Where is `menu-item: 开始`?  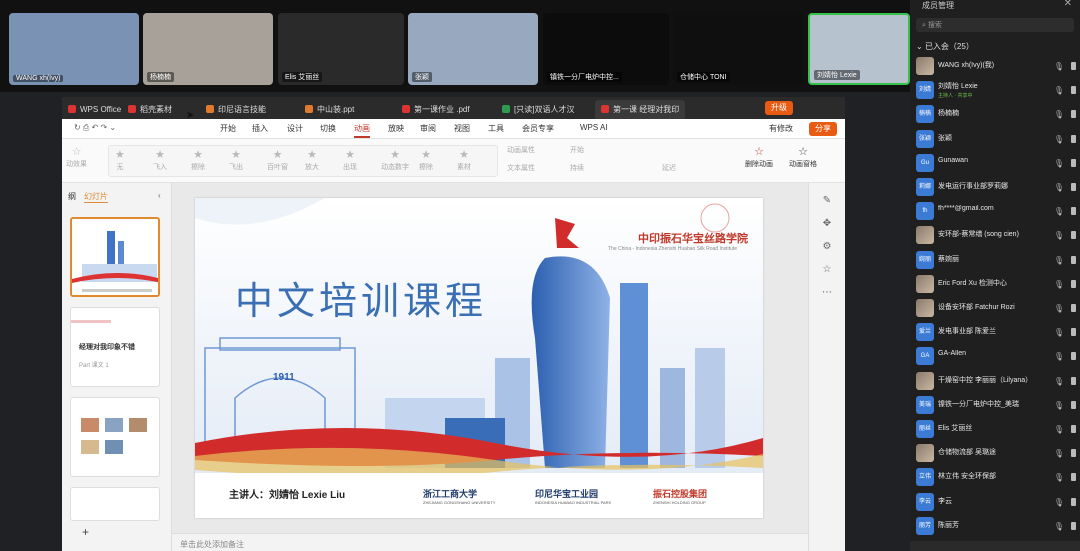 menu-item: 开始 is located at coordinates (228, 128).